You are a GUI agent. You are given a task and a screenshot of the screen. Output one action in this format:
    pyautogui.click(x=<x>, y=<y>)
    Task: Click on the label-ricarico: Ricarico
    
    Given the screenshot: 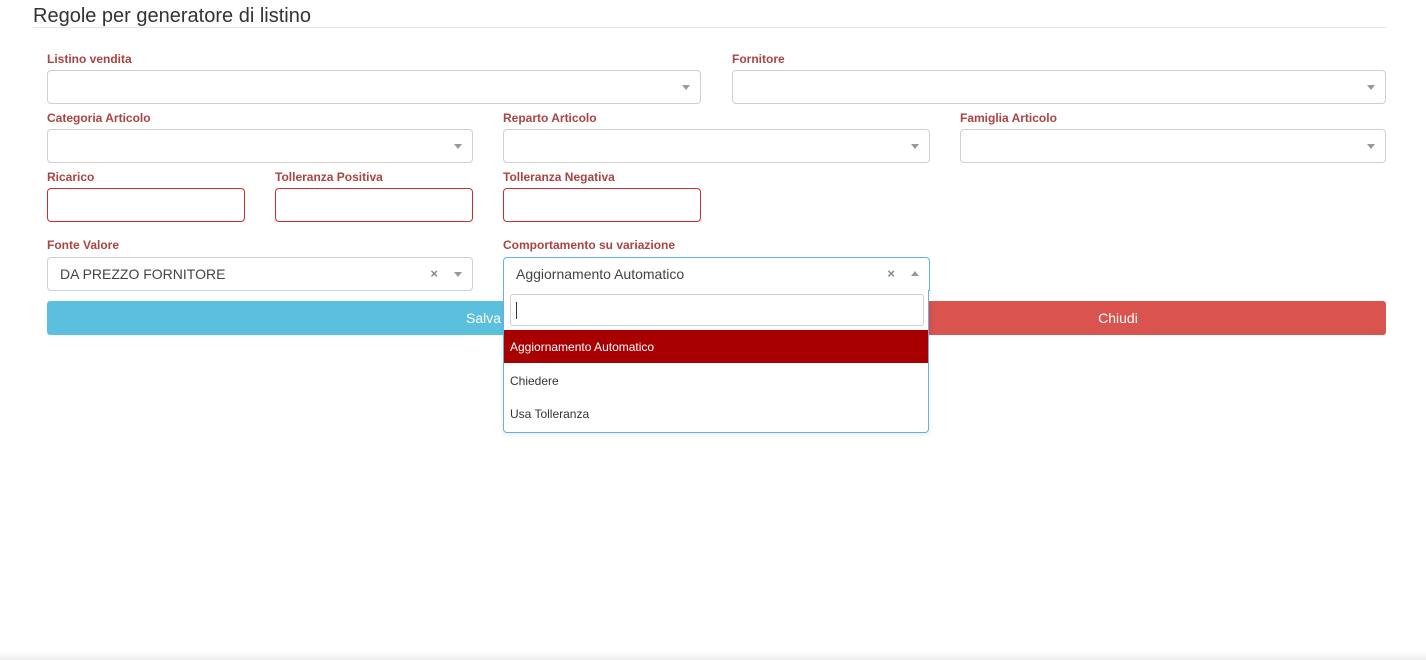 What is the action you would take?
    pyautogui.click(x=71, y=177)
    